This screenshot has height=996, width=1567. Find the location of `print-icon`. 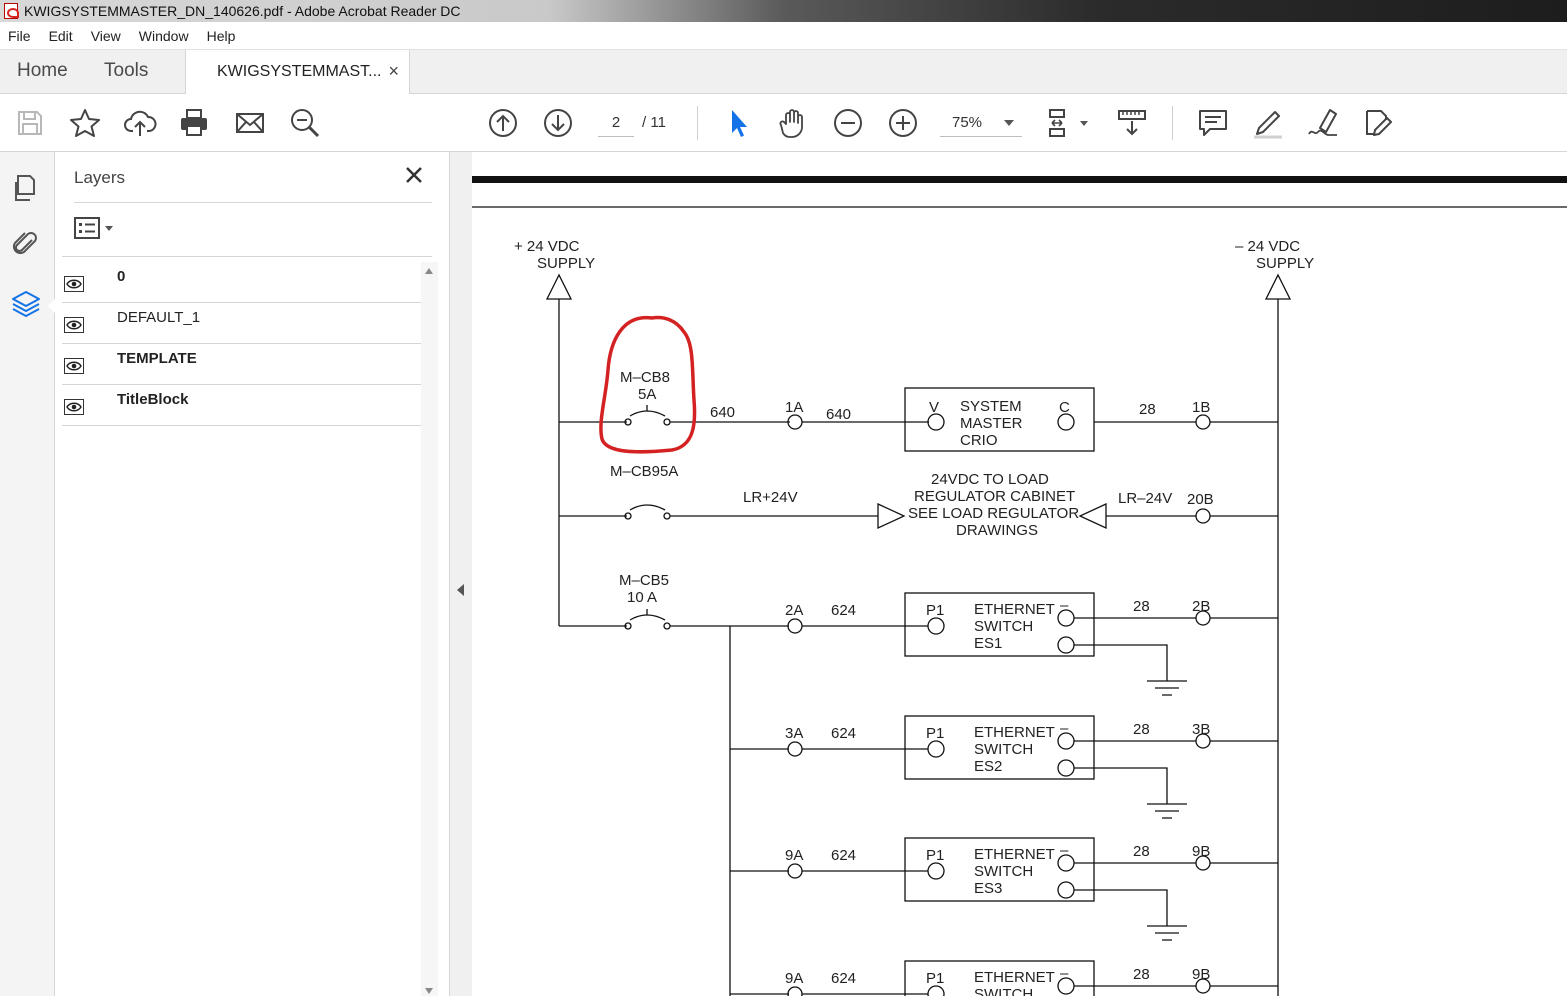

print-icon is located at coordinates (194, 123).